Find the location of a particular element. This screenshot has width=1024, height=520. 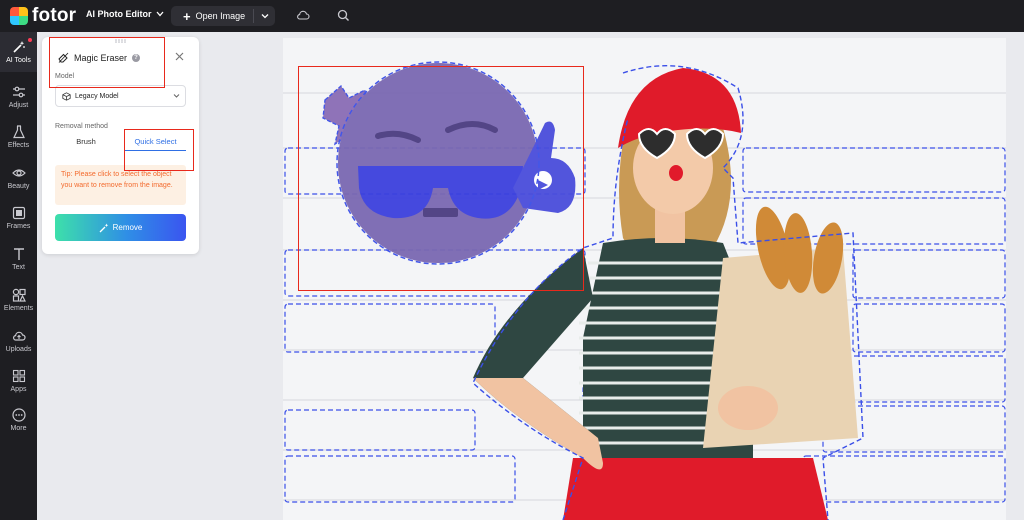

editor-menu-dropdown: AI Photo Editor is located at coordinates (125, 14).